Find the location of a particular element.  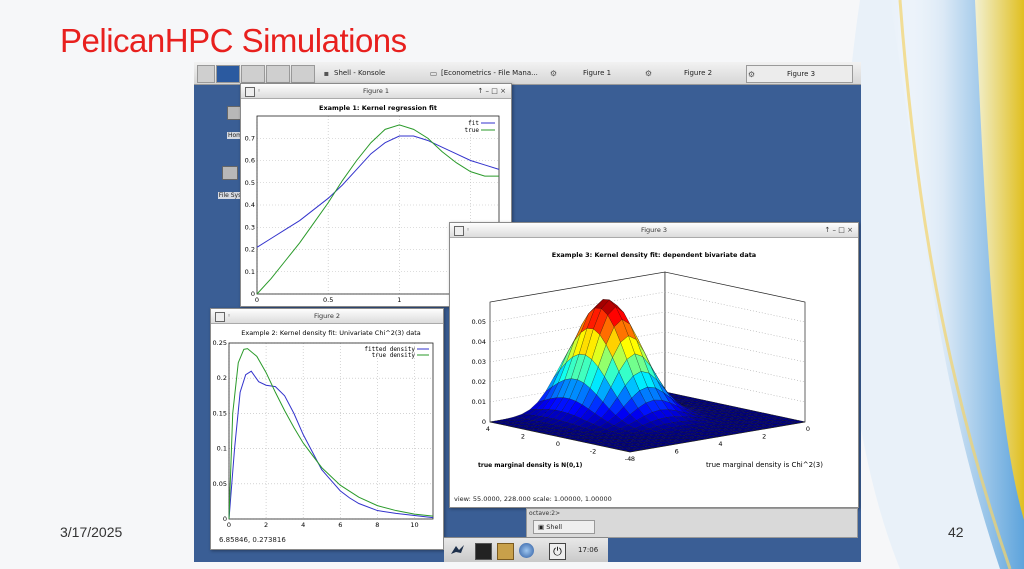

drive-icon is located at coordinates (230, 173).